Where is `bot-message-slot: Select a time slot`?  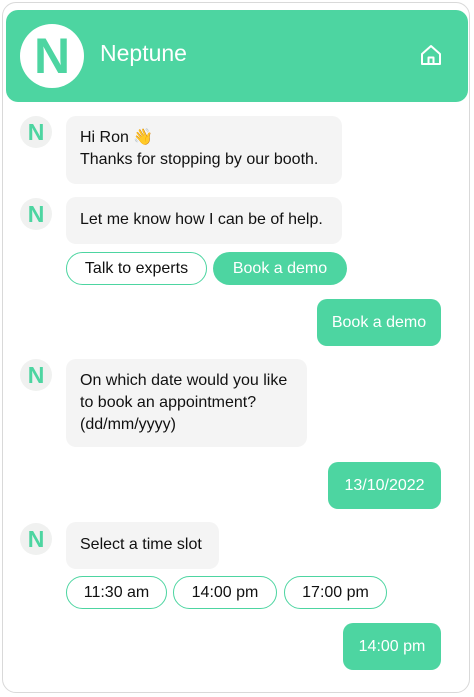
bot-message-slot: Select a time slot is located at coordinates (142, 545).